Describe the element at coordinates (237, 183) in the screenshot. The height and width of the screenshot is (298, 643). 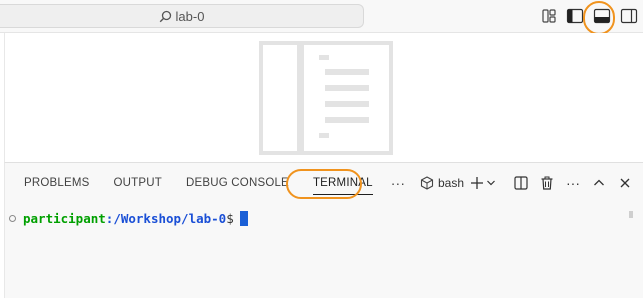
I see `tab-debug-console: DEBUG CONSOLE` at that location.